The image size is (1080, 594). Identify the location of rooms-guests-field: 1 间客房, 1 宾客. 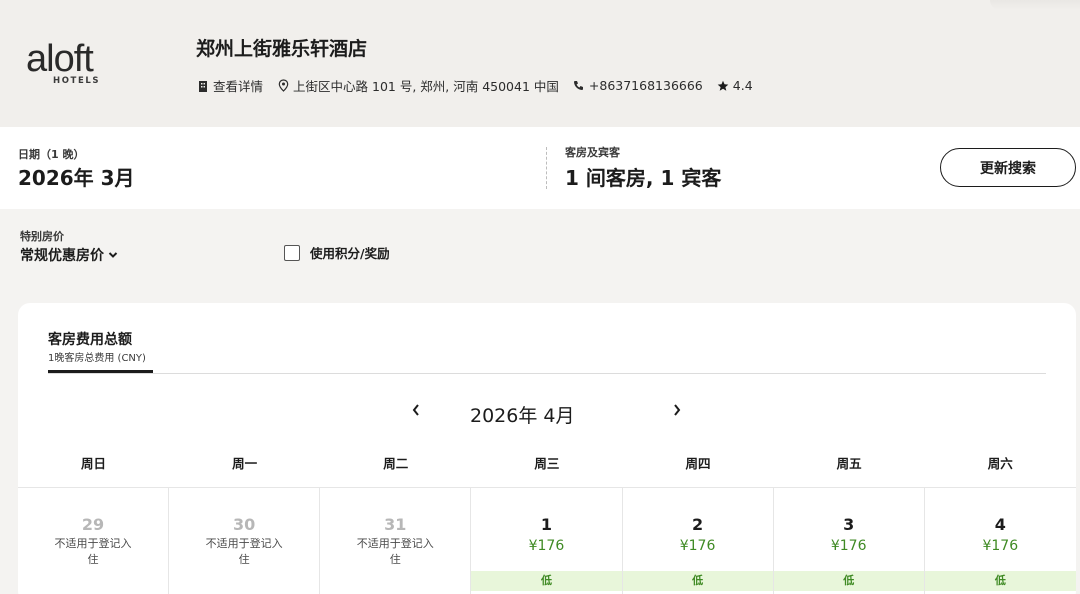
(643, 176).